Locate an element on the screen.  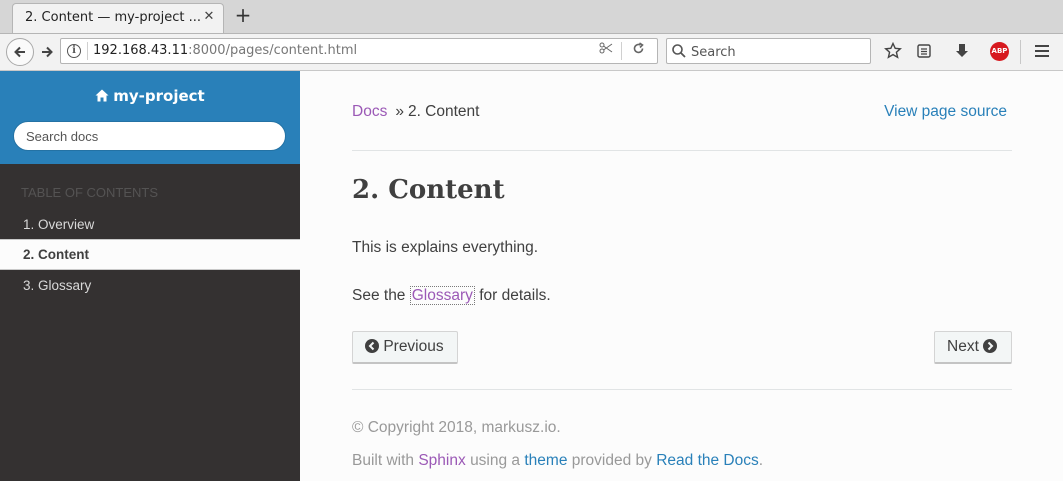
breadcrumb: Docs » 2. Content is located at coordinates (415, 112).